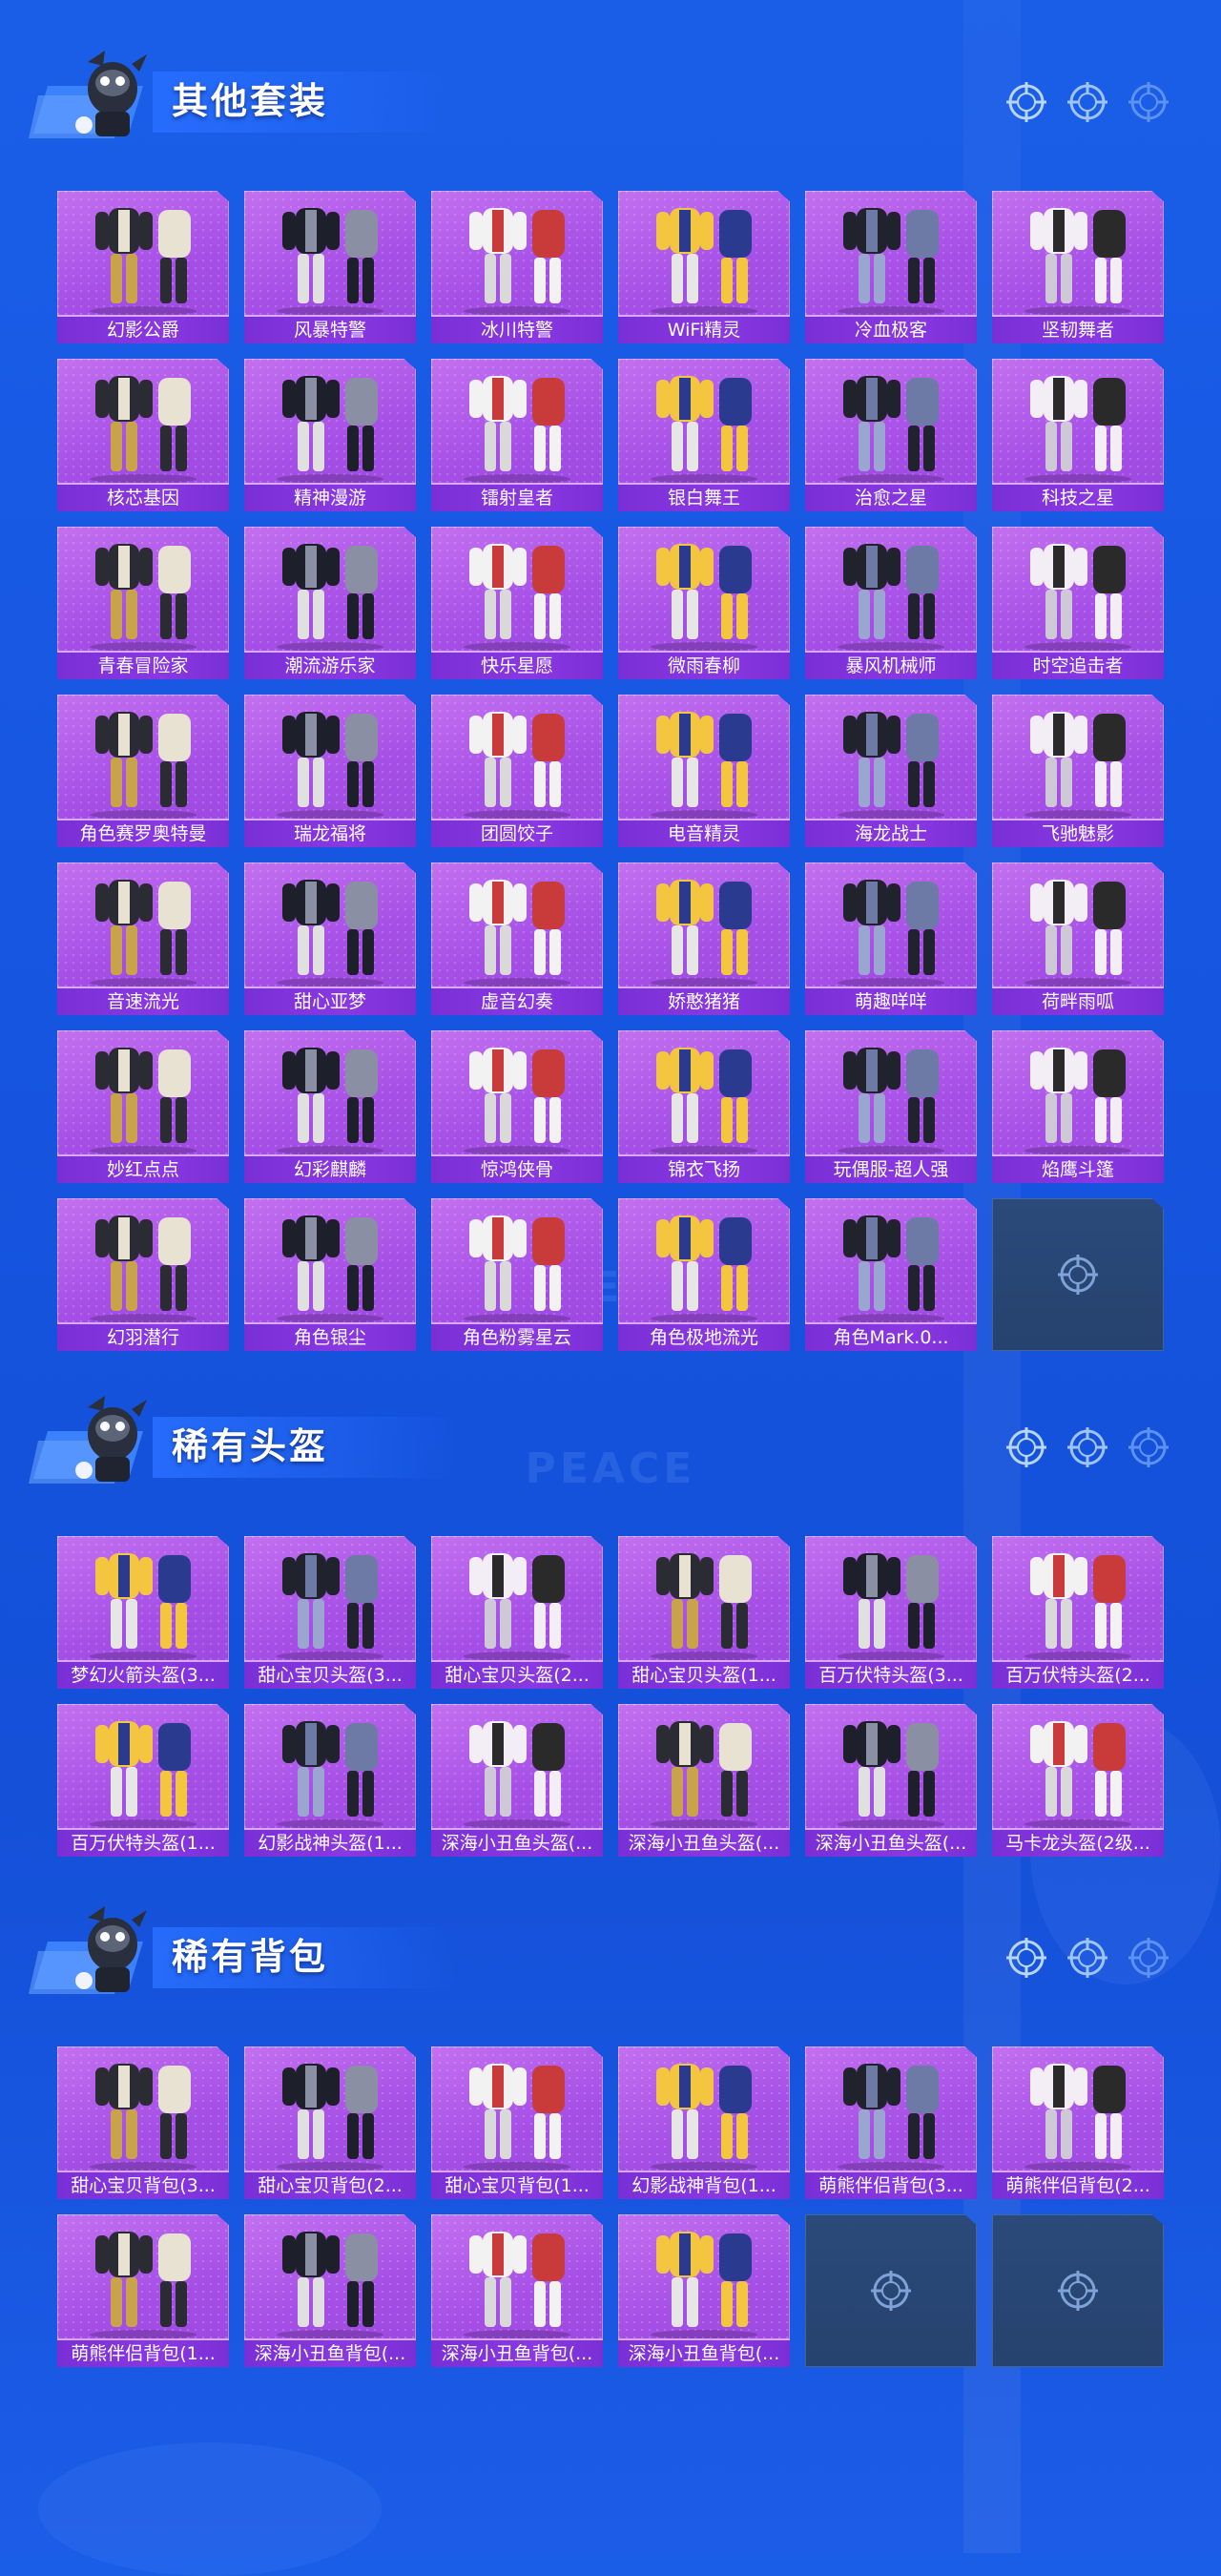  I want to click on item-card: 银白舞王, so click(704, 435).